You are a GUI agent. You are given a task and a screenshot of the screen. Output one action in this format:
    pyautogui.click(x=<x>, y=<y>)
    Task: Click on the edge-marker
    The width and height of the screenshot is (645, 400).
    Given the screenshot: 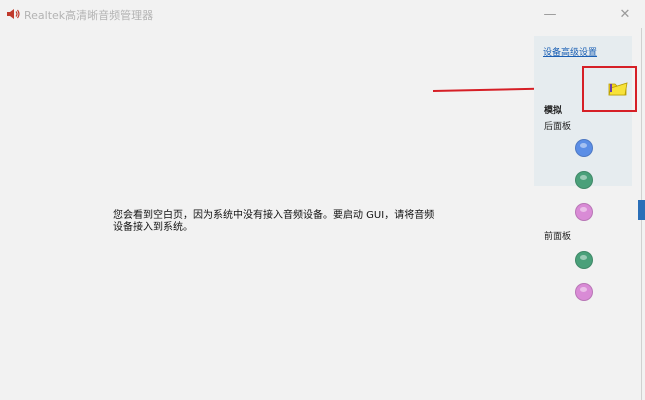 What is the action you would take?
    pyautogui.click(x=641, y=210)
    